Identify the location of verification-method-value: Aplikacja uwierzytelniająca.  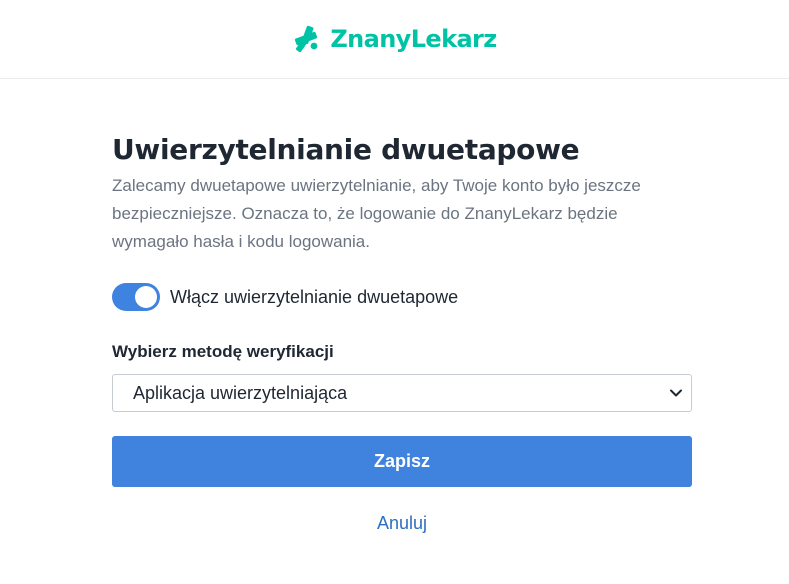
(240, 392).